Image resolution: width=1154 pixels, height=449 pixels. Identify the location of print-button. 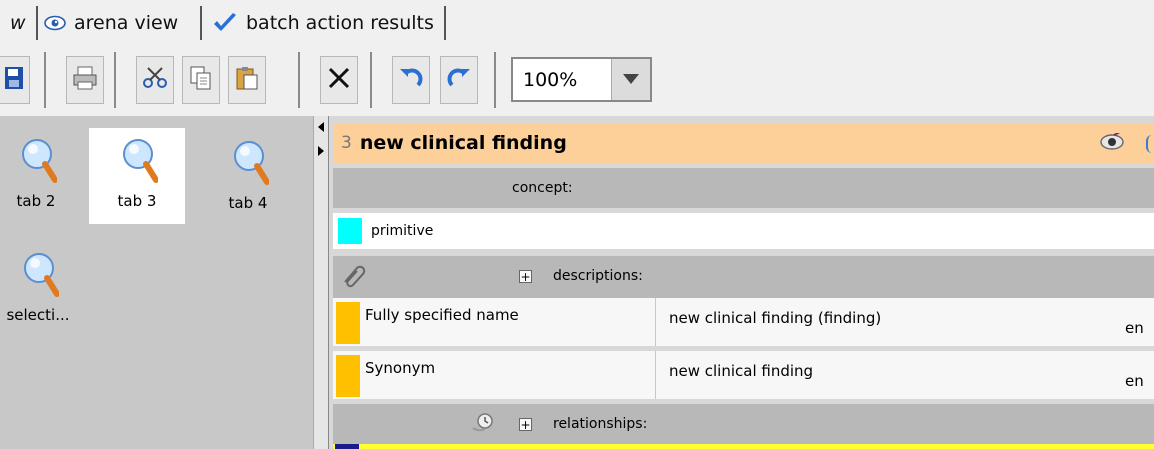
(85, 80).